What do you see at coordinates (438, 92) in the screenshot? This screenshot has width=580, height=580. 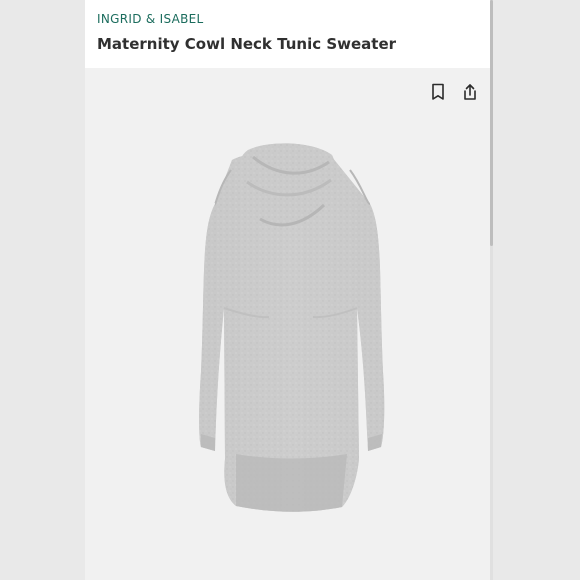 I see `bookmark-icon` at bounding box center [438, 92].